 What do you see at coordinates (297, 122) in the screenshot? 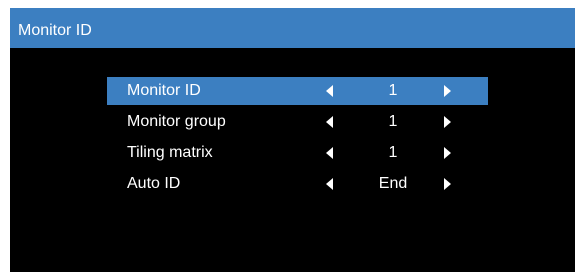
I see `menu-row-monitor-group: Monitor group 1` at bounding box center [297, 122].